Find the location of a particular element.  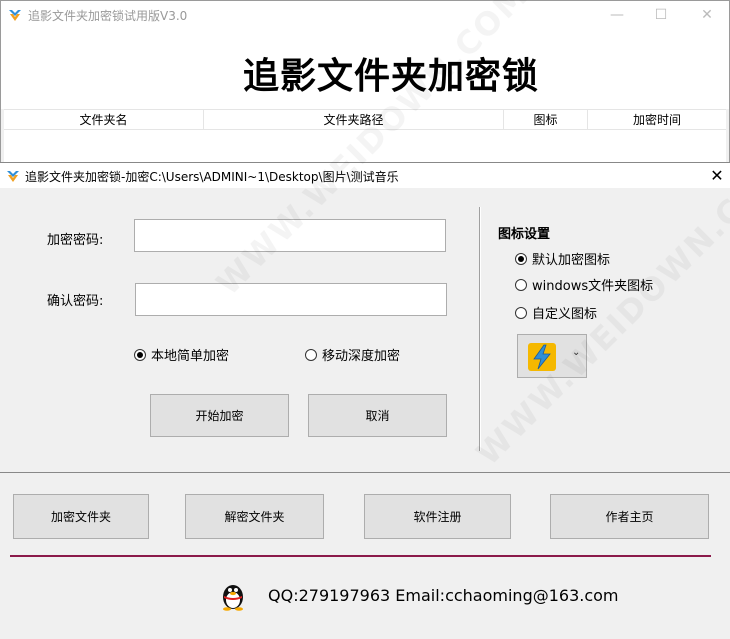

radio-custom-icon-label: 自定义图标 is located at coordinates (565, 314).